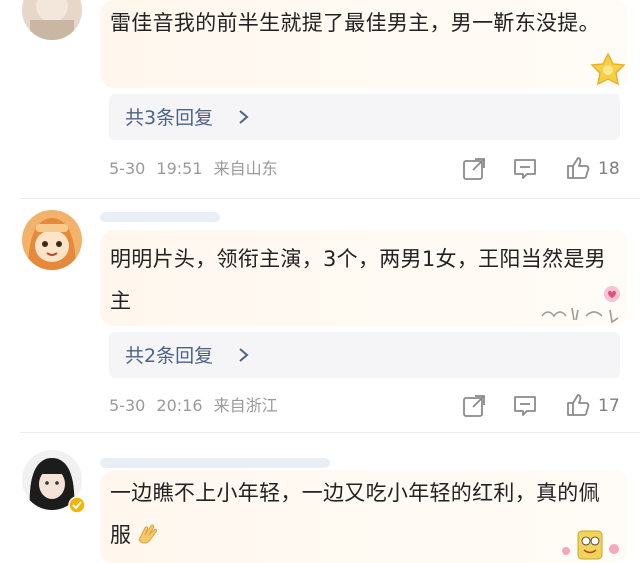 The height and width of the screenshot is (563, 640). Describe the element at coordinates (608, 69) in the screenshot. I see `gold-badge-icon` at that location.